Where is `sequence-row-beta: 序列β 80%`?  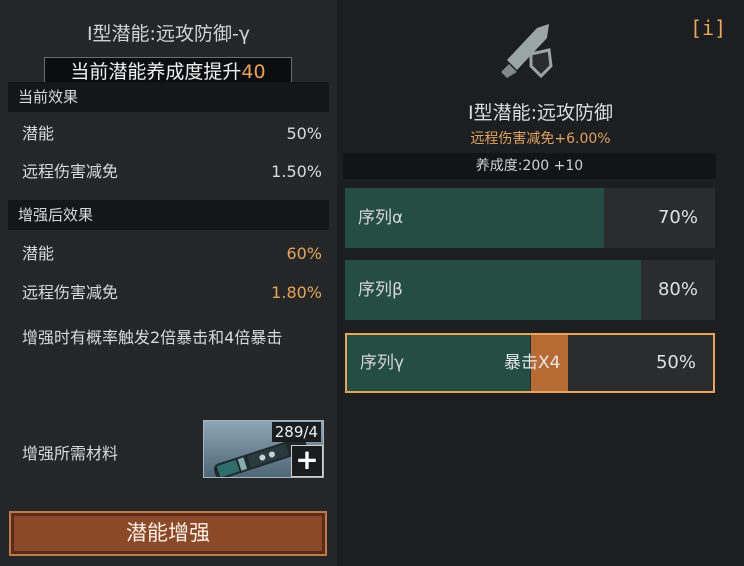 sequence-row-beta: 序列β 80% is located at coordinates (530, 290).